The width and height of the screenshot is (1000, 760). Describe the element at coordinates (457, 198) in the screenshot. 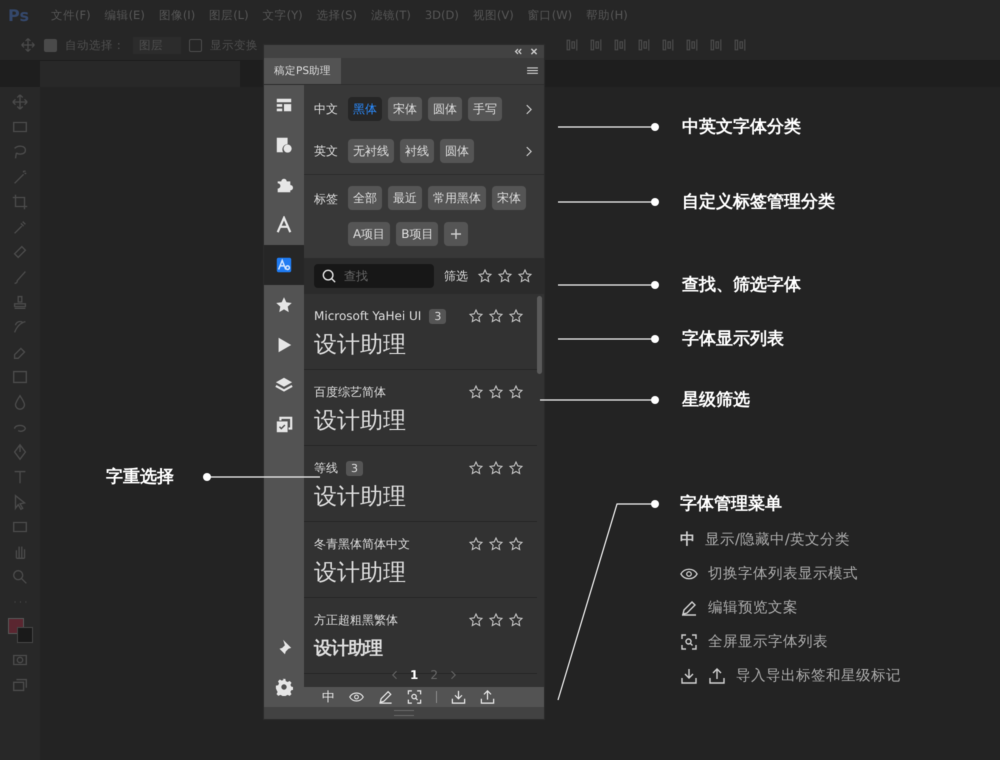

I see `tag-chip: 常用黑体` at that location.